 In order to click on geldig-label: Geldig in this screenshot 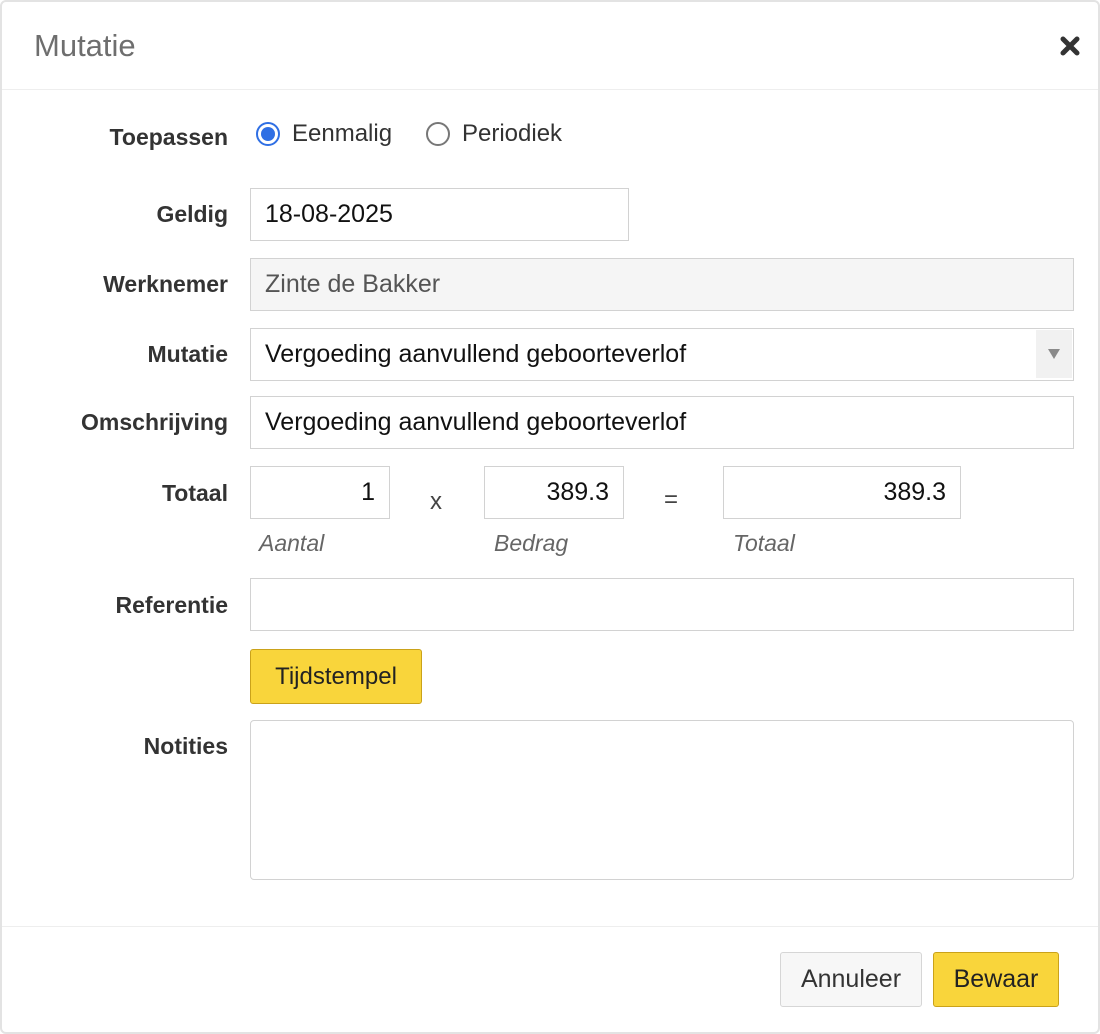, I will do `click(192, 214)`.